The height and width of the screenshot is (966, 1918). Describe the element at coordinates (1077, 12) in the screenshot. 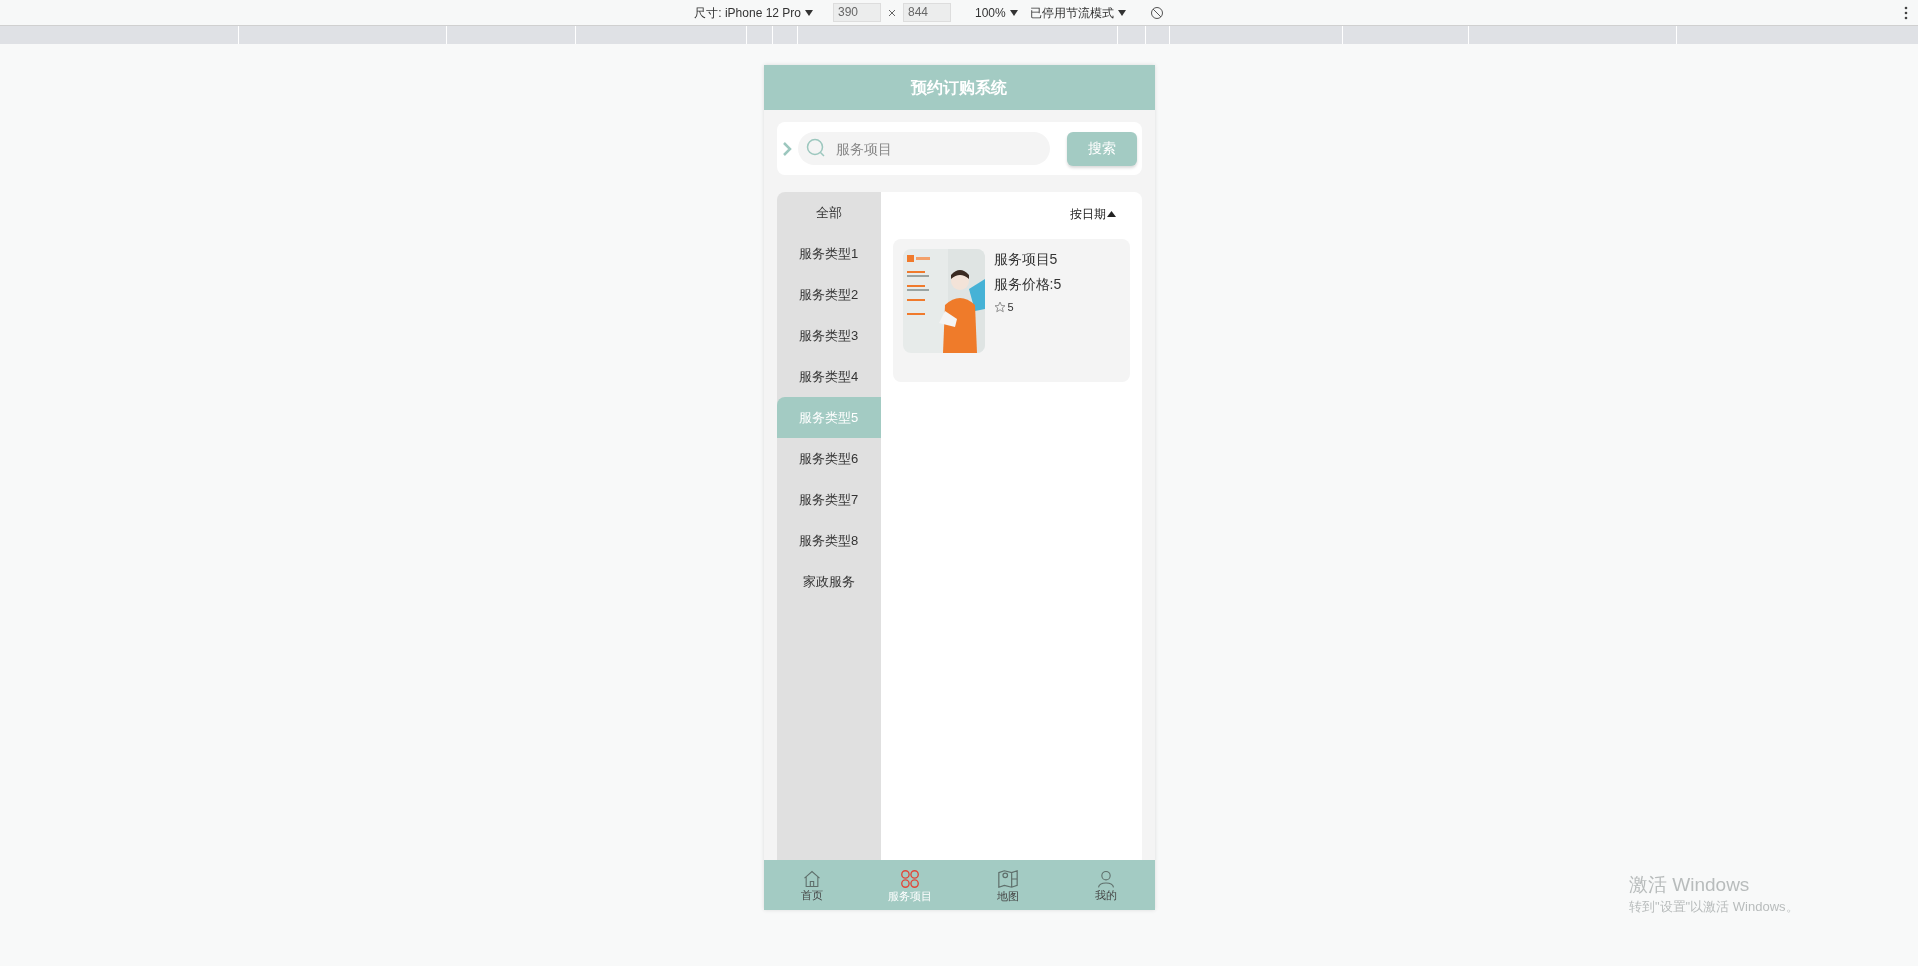

I see `throttling-dropdown: 已停用节流模式` at that location.